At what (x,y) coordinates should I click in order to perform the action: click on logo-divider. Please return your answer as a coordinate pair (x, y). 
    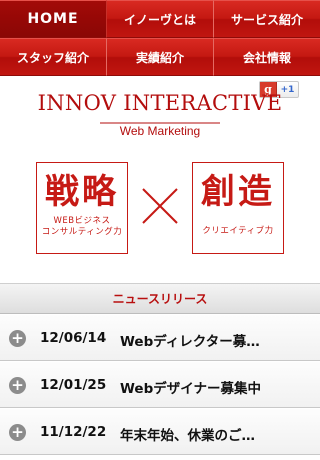
    Looking at the image, I should click on (160, 123).